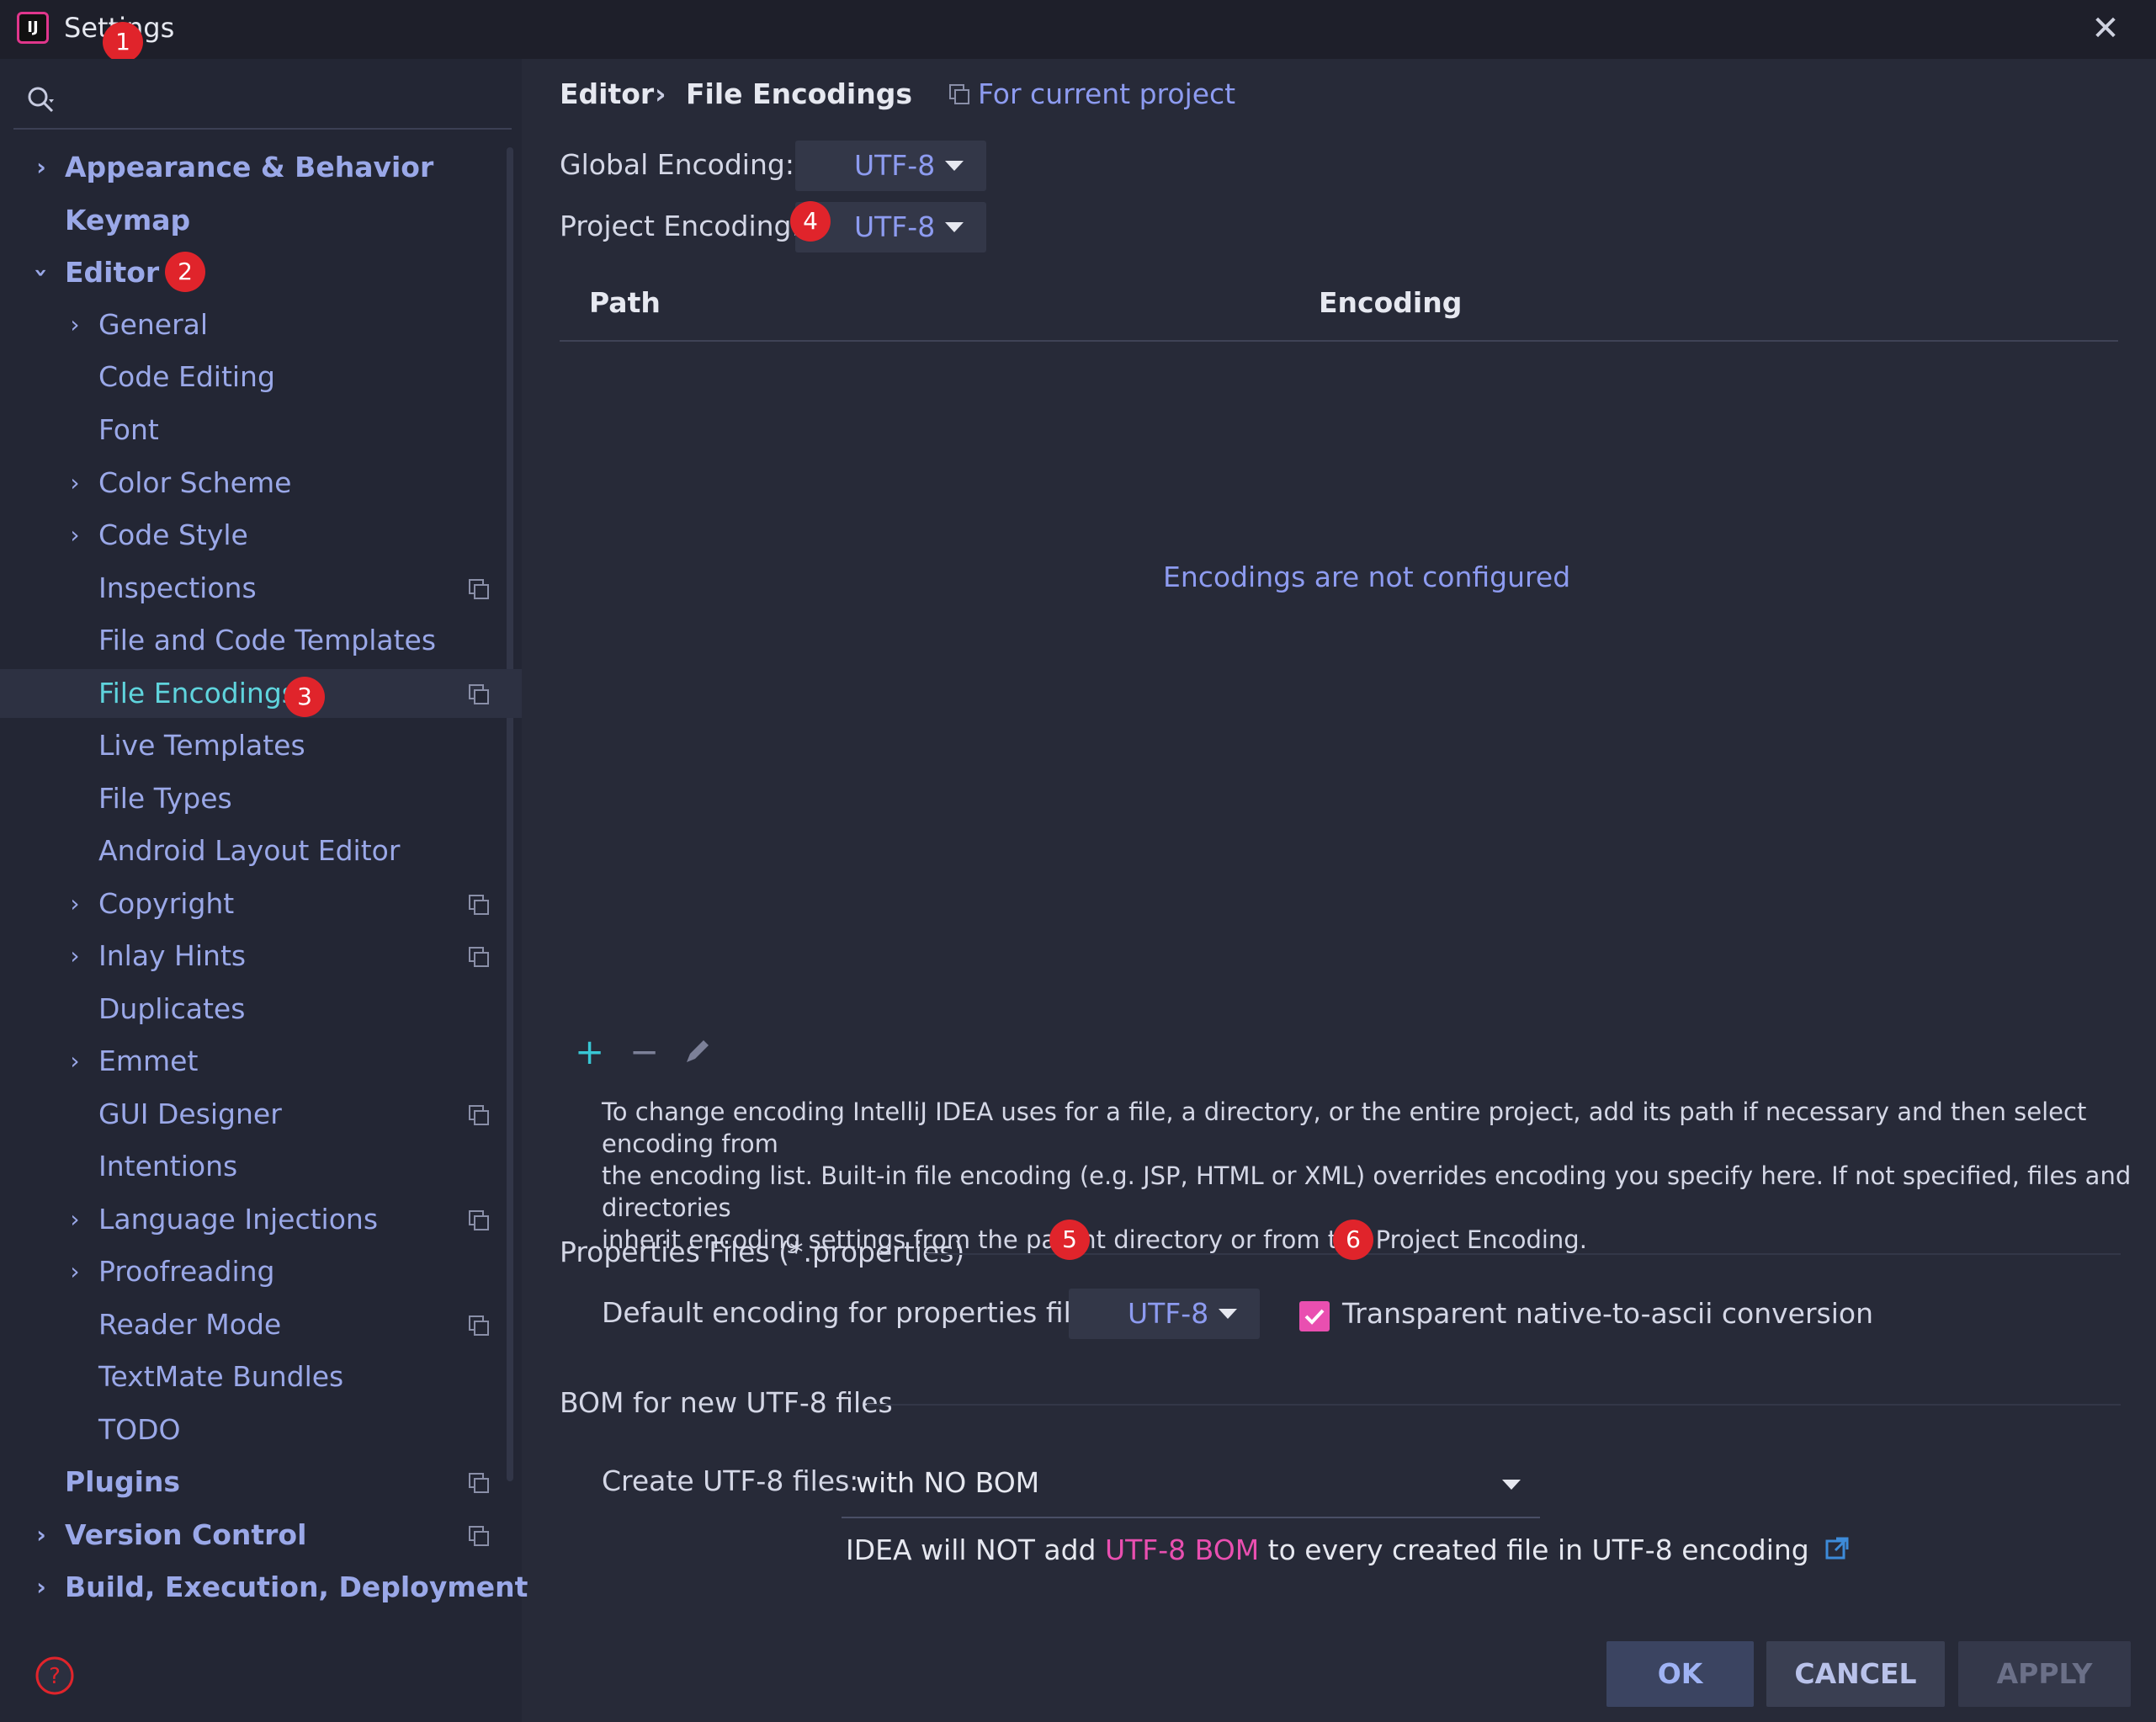 This screenshot has width=2156, height=1722. What do you see at coordinates (252, 1430) in the screenshot?
I see `sidebar-item-todo: TODO` at bounding box center [252, 1430].